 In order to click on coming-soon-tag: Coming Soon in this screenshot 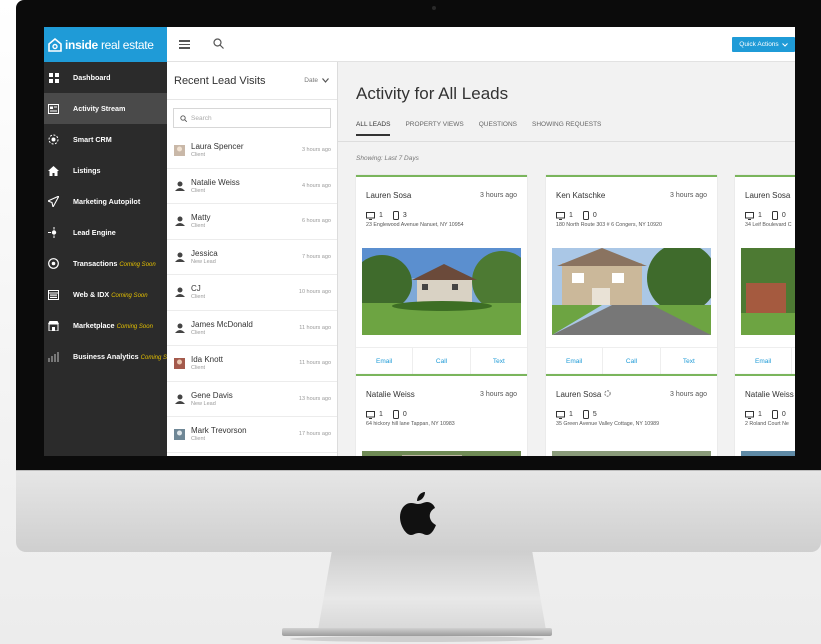, I will do `click(137, 265)`.